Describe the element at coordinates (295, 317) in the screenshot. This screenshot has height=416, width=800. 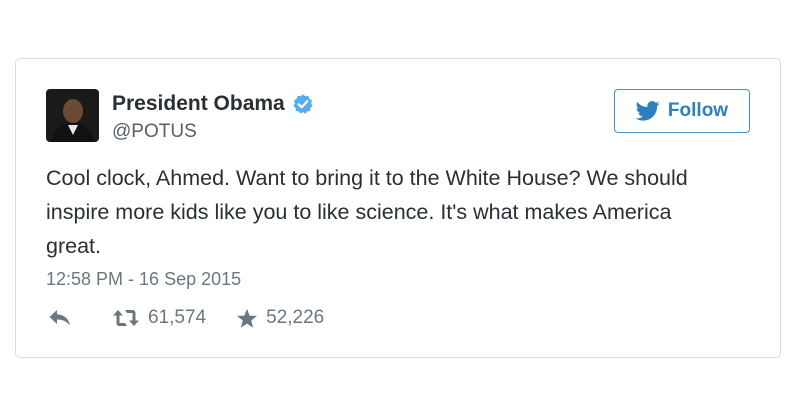
I see `like-count: 52,226` at that location.